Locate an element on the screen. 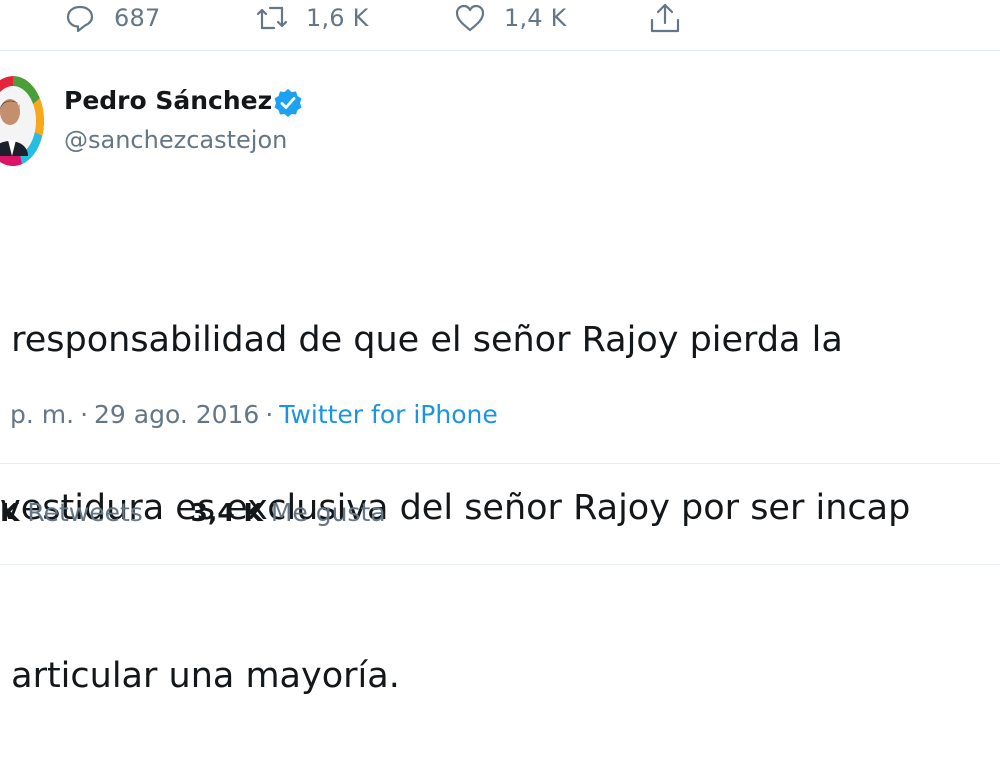 The image size is (1000, 760). author-name: Pedro Sánchez is located at coordinates (168, 100).